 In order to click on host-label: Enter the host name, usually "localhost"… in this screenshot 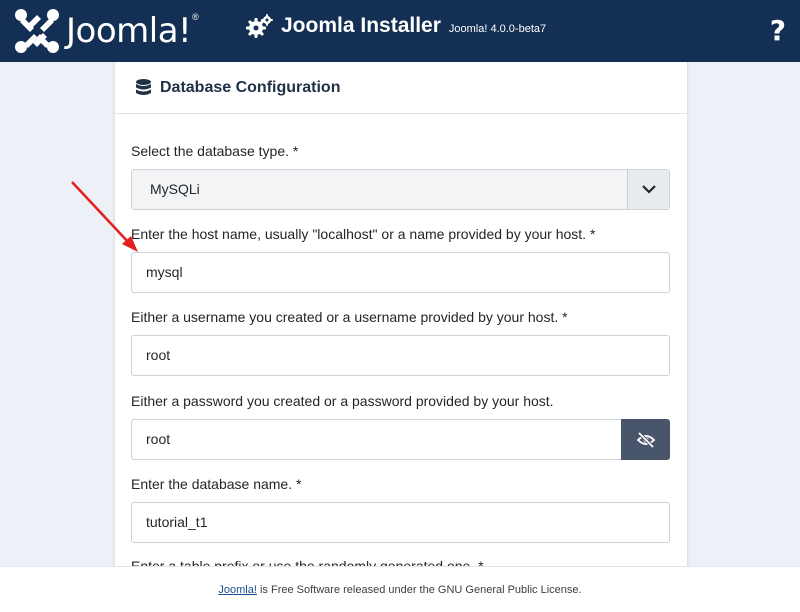, I will do `click(363, 234)`.